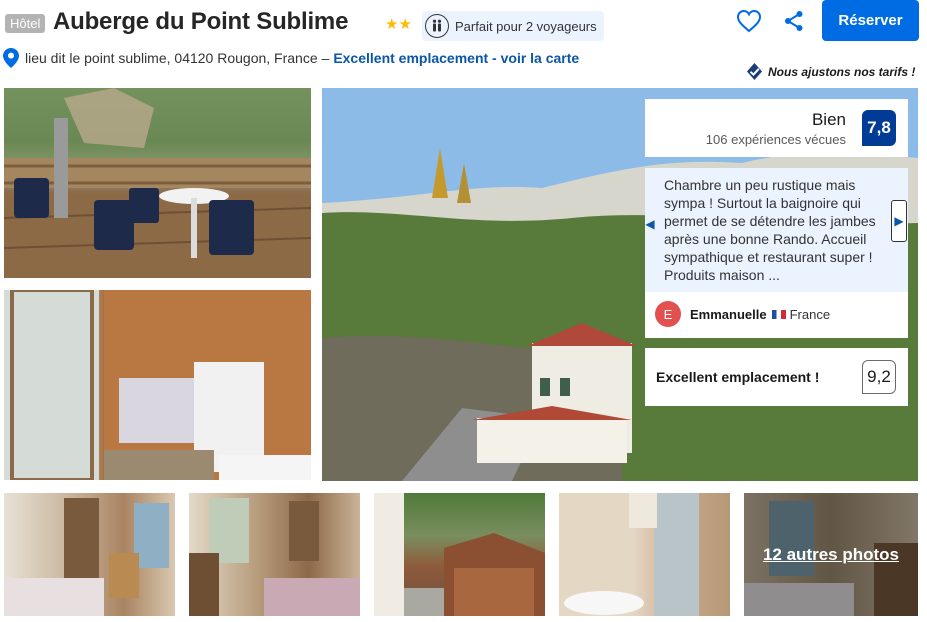 Image resolution: width=927 pixels, height=622 pixels. I want to click on terrace-furniture-illustration, so click(157, 183).